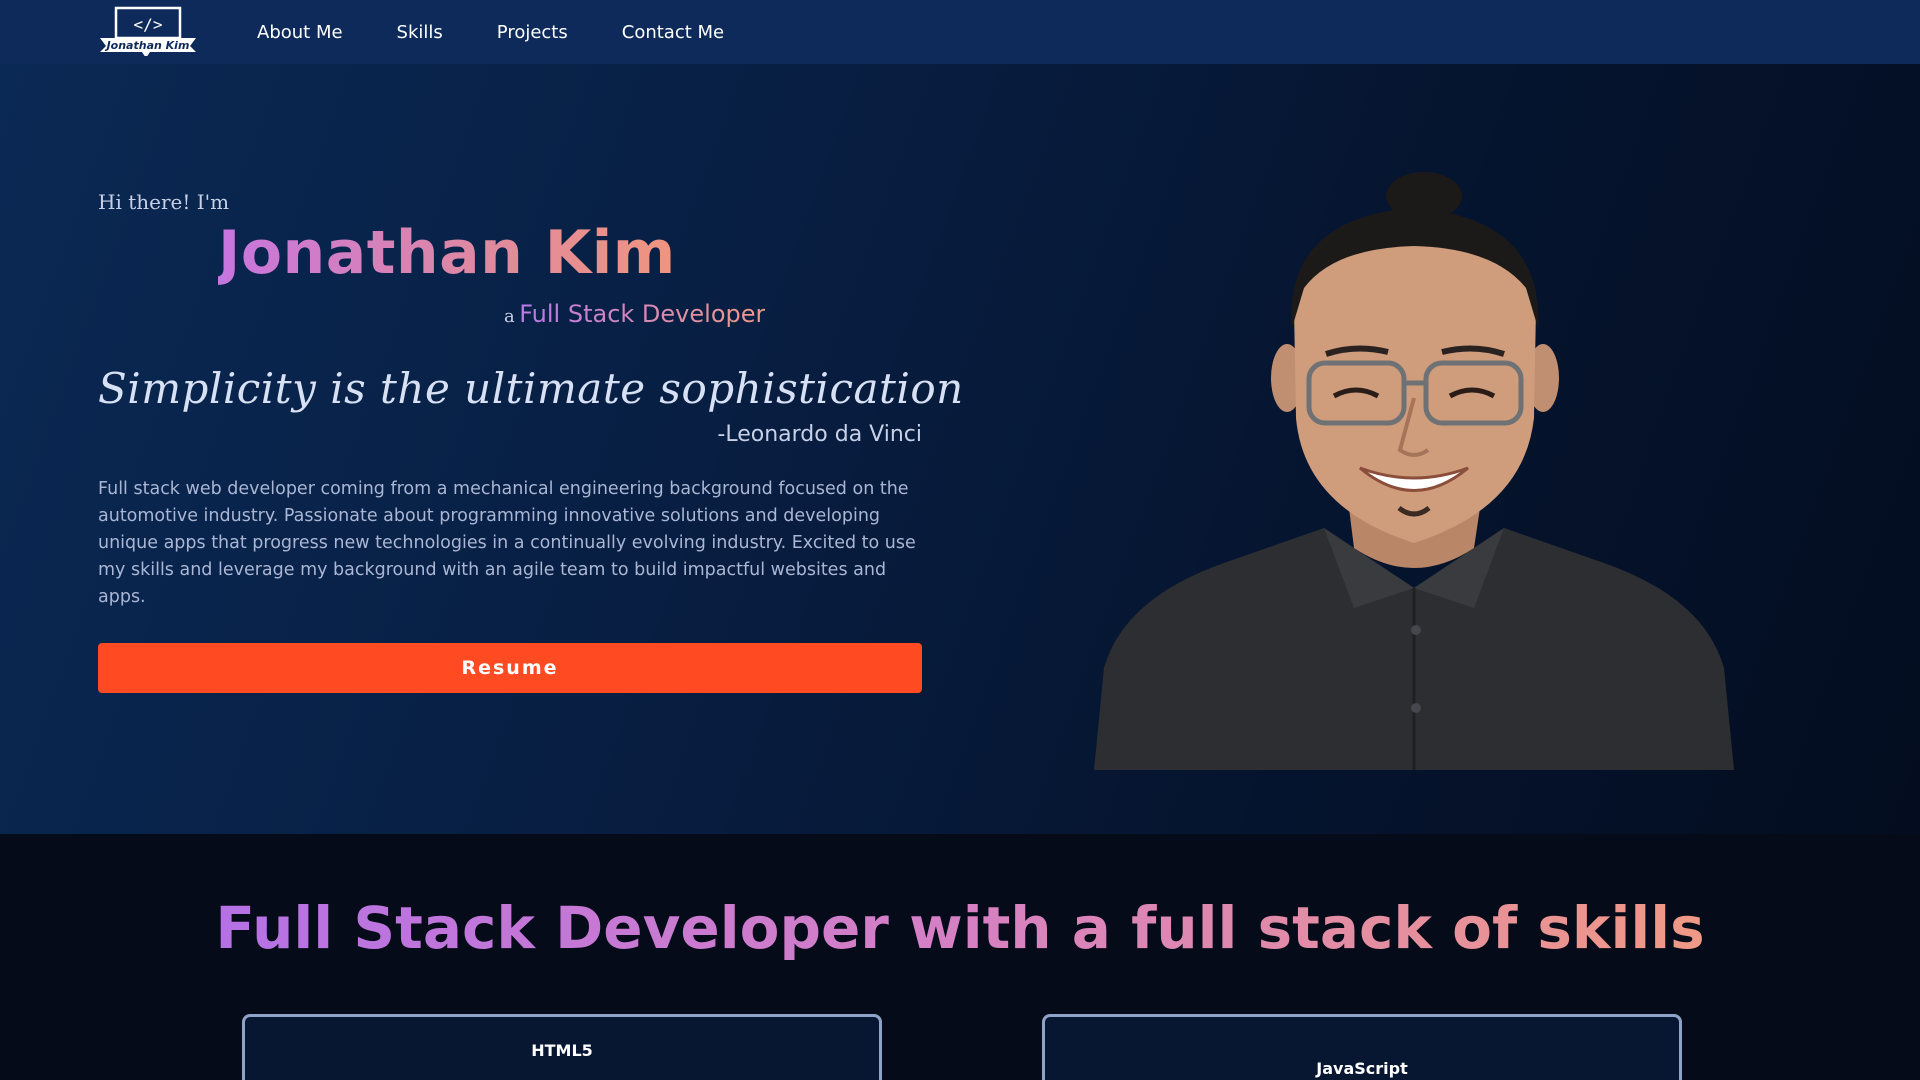 The width and height of the screenshot is (1920, 1080). I want to click on role-prefix: a, so click(509, 316).